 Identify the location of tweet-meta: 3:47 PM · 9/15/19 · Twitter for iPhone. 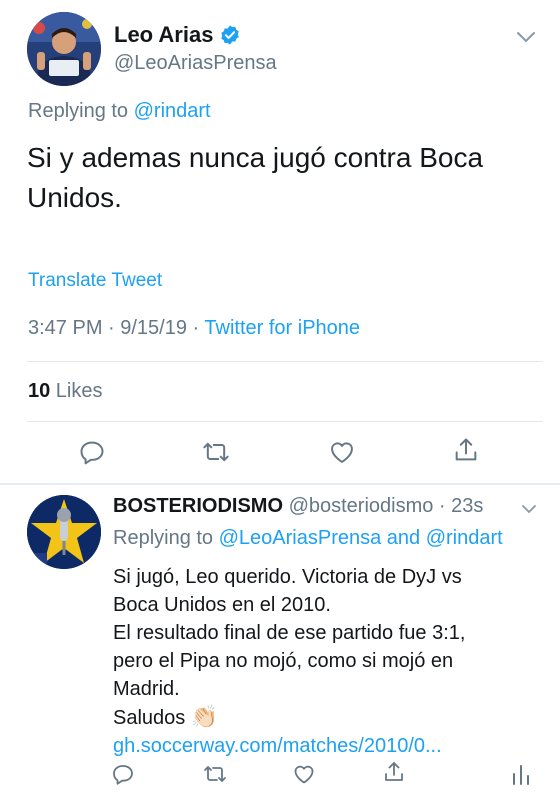
(194, 328).